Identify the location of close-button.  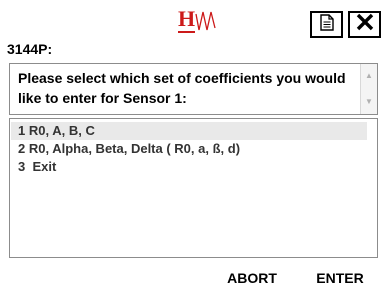
(364, 24).